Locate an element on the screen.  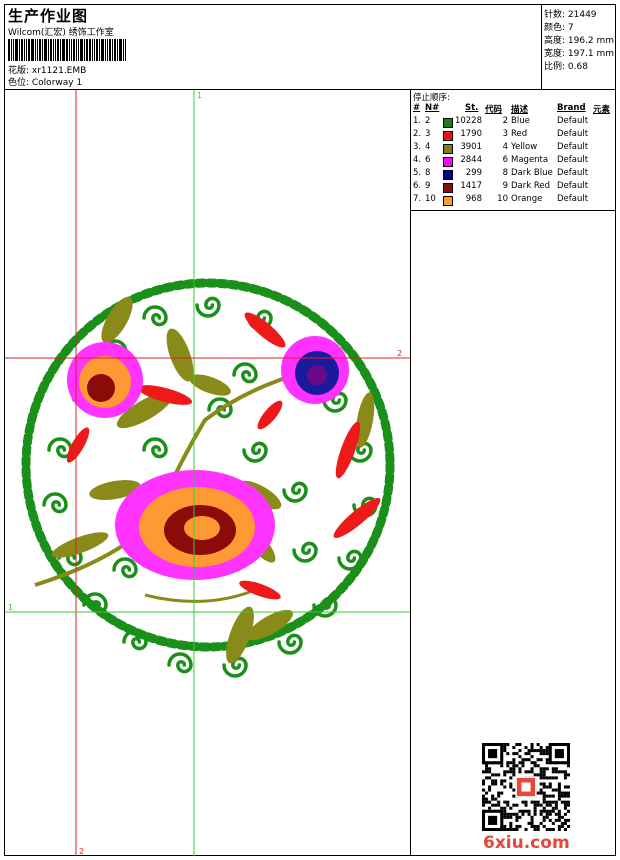
watermark: 6xiu.com is located at coordinates (526, 843).